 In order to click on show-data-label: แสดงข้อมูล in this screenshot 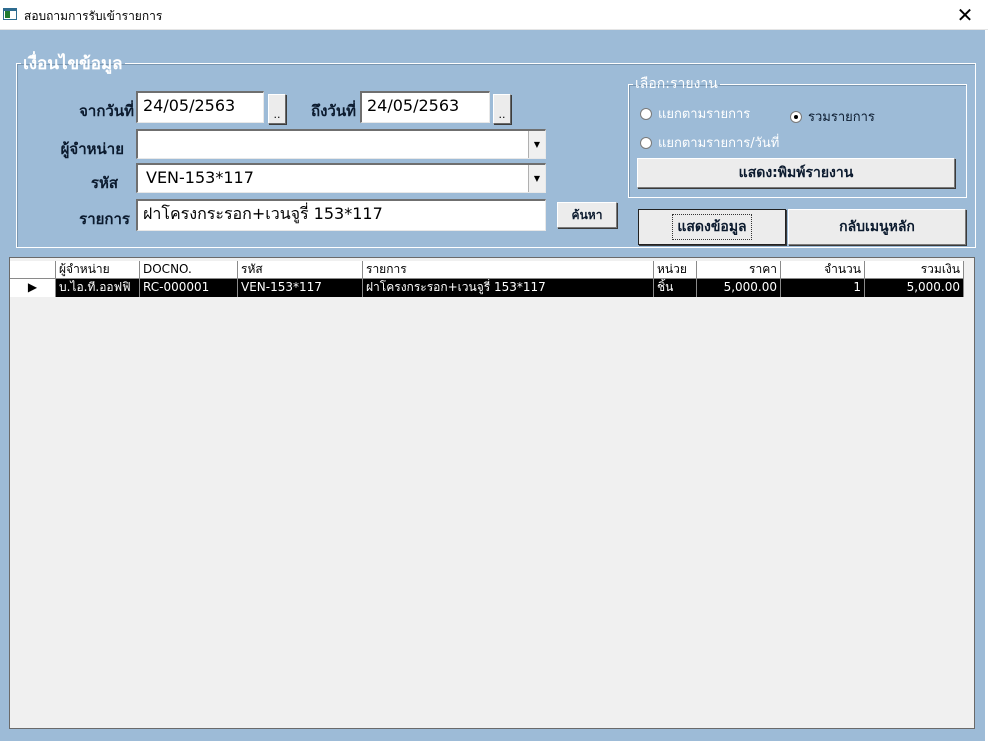, I will do `click(712, 227)`.